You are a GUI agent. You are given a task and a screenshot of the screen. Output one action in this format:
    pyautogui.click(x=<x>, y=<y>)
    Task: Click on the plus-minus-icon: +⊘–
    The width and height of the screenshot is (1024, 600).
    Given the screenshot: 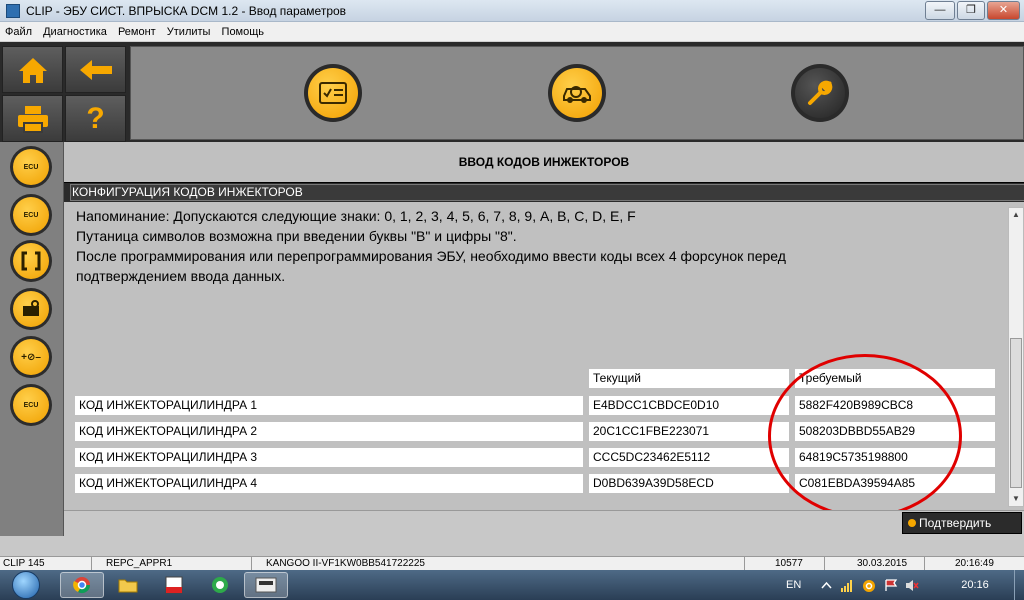 What is the action you would take?
    pyautogui.click(x=31, y=357)
    